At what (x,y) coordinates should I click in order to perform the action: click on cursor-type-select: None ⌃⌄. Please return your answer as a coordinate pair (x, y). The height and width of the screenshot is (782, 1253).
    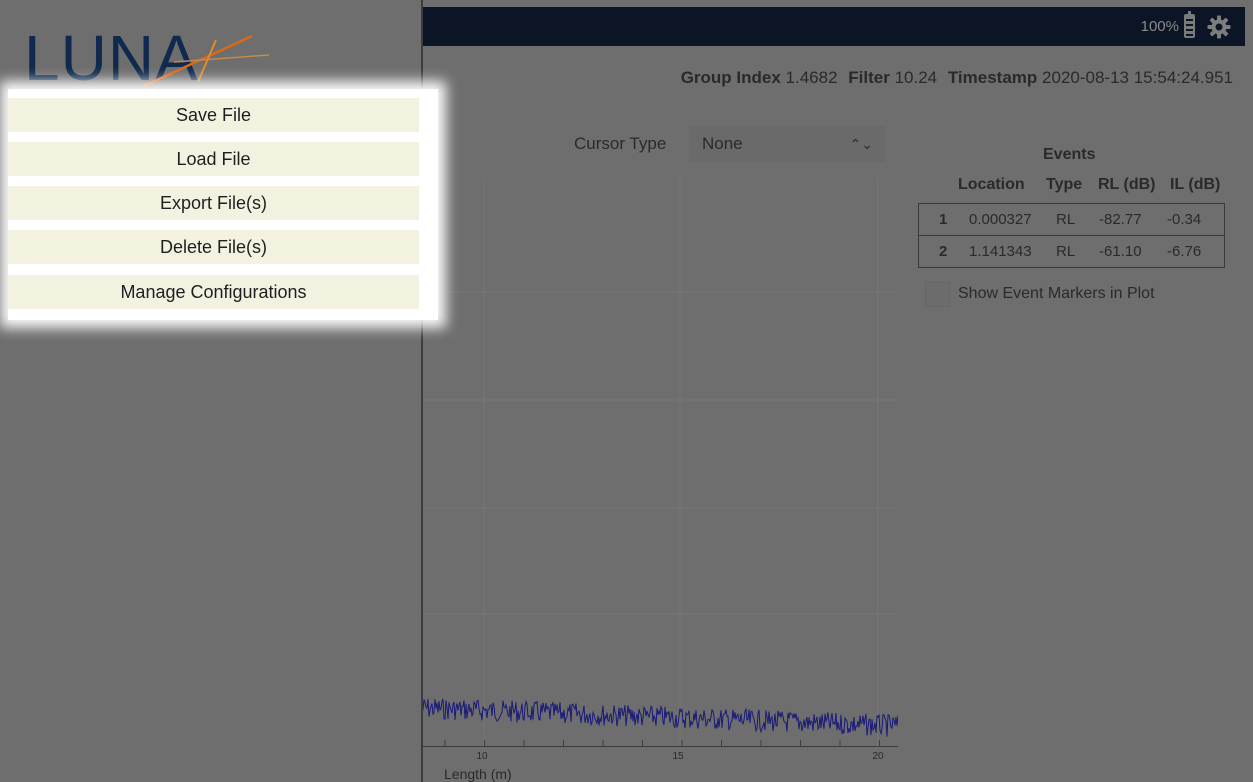
    Looking at the image, I should click on (787, 144).